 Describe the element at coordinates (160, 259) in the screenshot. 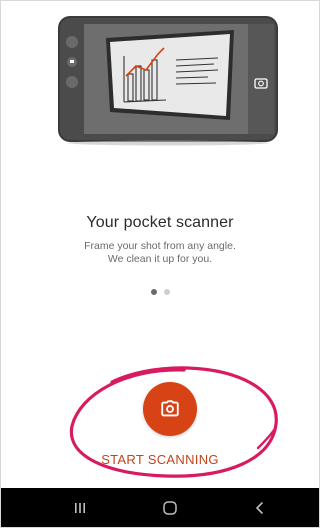

I see `subtitle-line-2: We clean it up for you.` at that location.